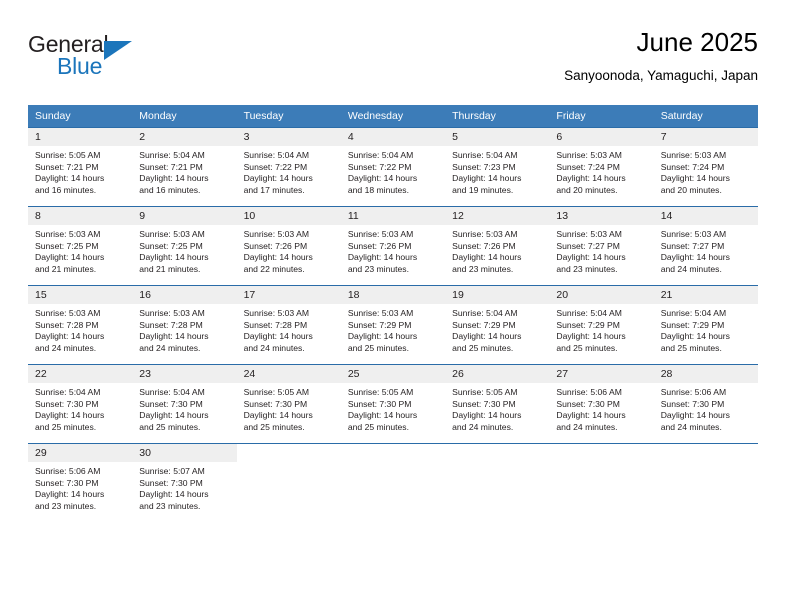  Describe the element at coordinates (184, 137) in the screenshot. I see `day-number: 2` at that location.